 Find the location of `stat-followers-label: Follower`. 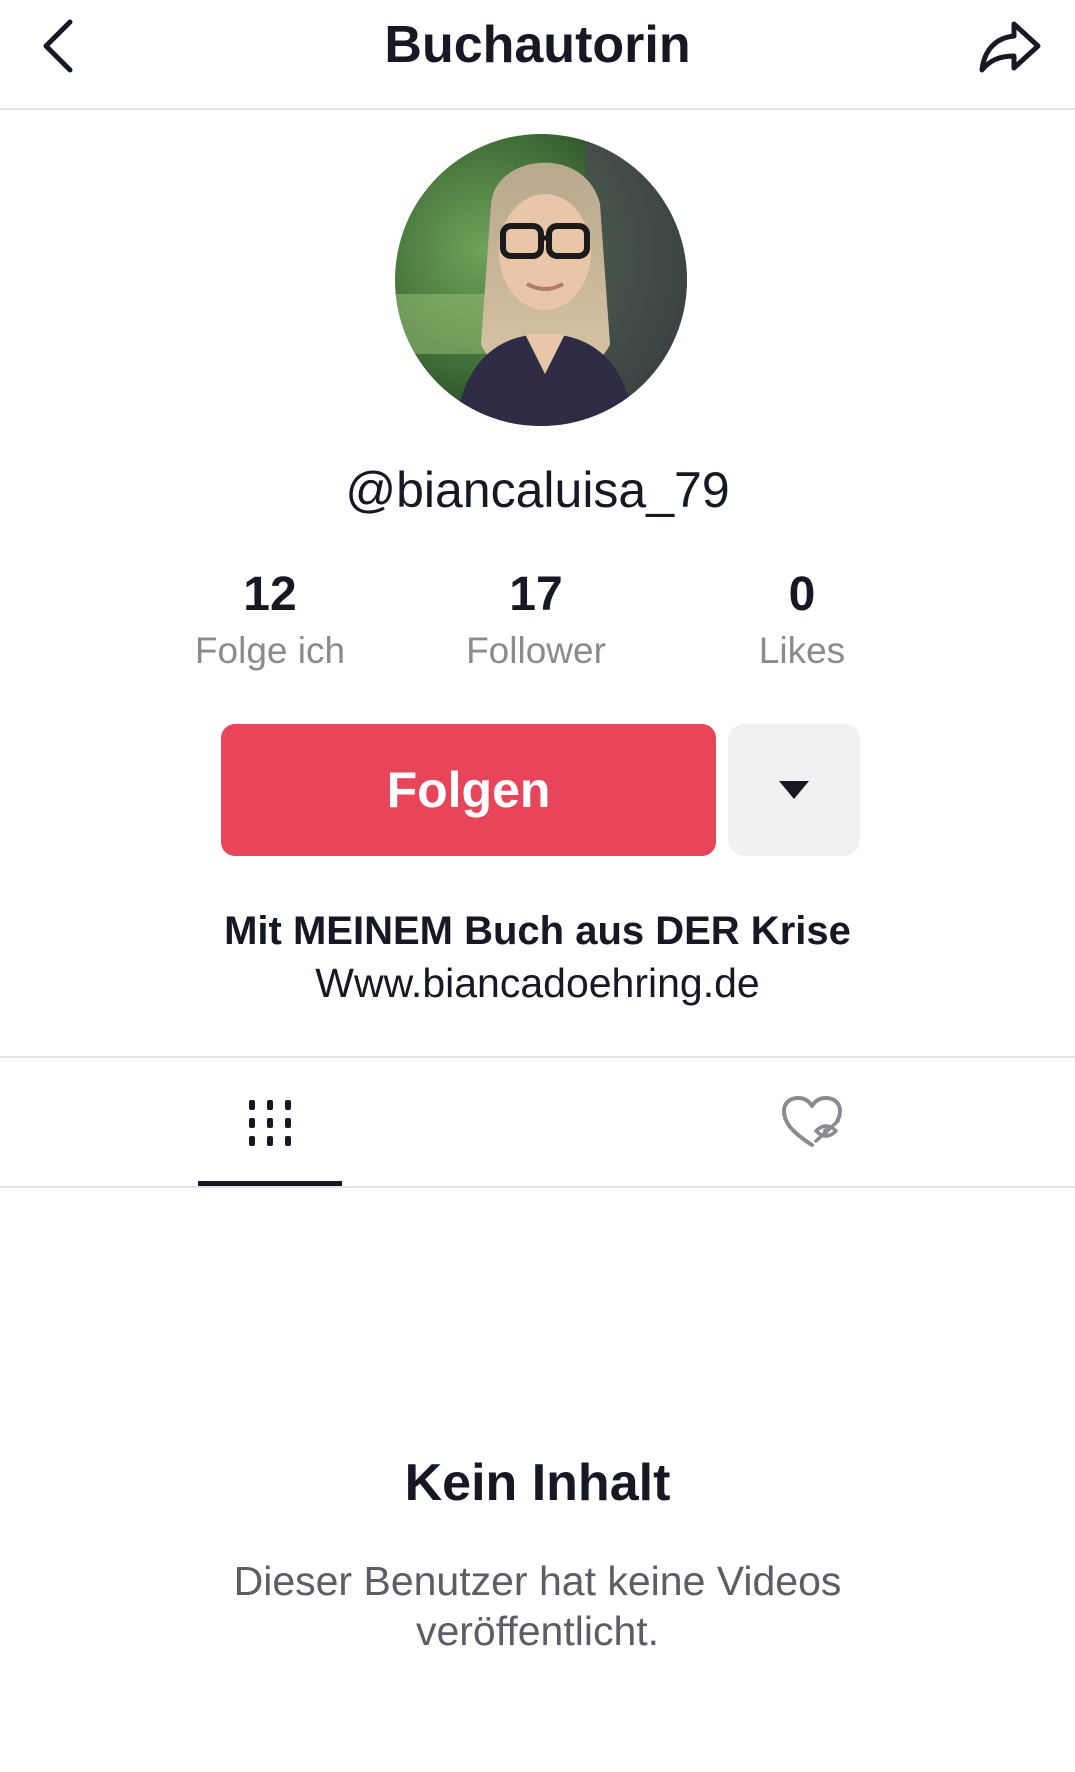

stat-followers-label: Follower is located at coordinates (536, 650).